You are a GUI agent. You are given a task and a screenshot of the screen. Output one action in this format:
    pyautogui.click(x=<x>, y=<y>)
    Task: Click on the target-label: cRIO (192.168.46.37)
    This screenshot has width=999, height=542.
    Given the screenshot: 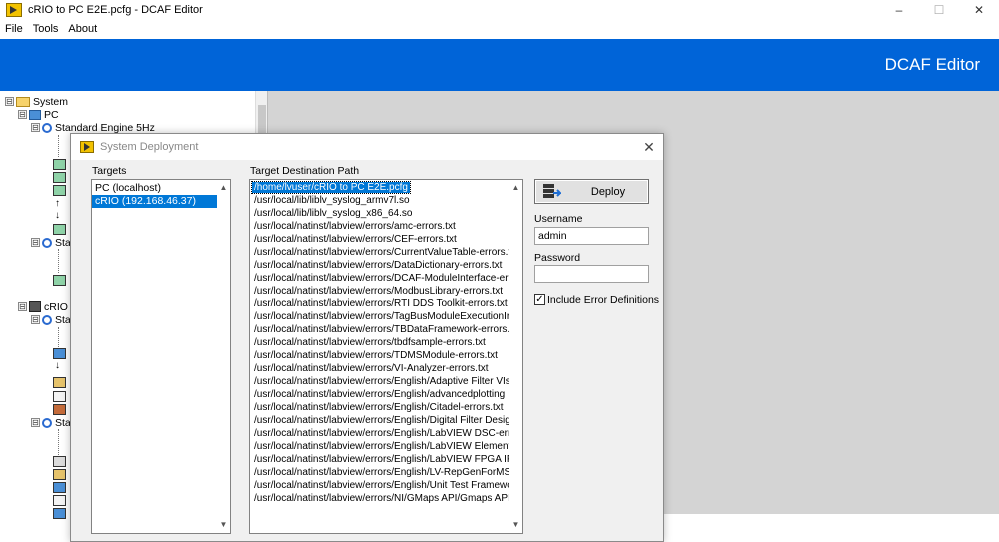 What is the action you would take?
    pyautogui.click(x=145, y=201)
    